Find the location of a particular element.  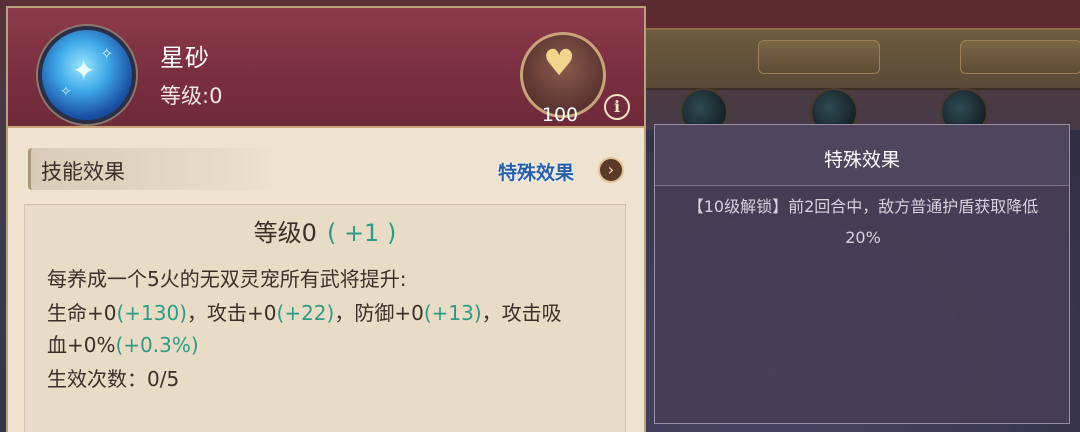

effect-level-bonus: ( +1 ) is located at coordinates (361, 233).